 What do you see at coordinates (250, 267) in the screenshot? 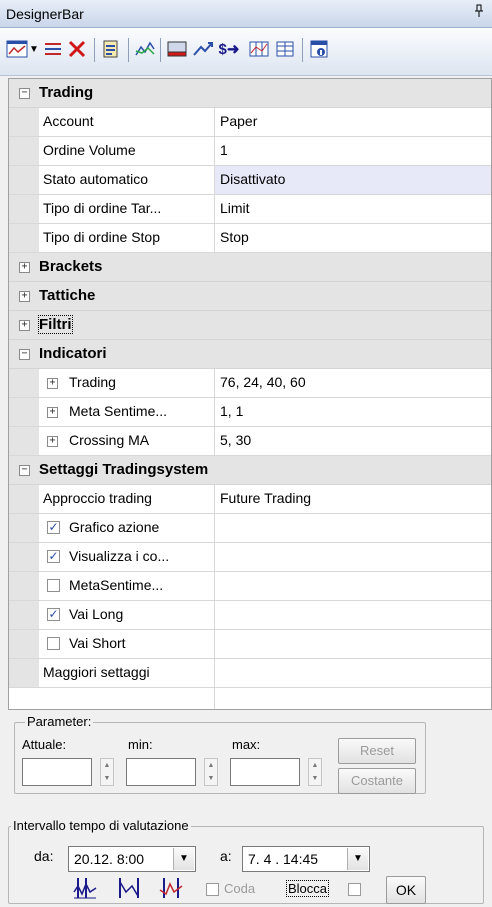
I see `category-brackets: + Brackets` at bounding box center [250, 267].